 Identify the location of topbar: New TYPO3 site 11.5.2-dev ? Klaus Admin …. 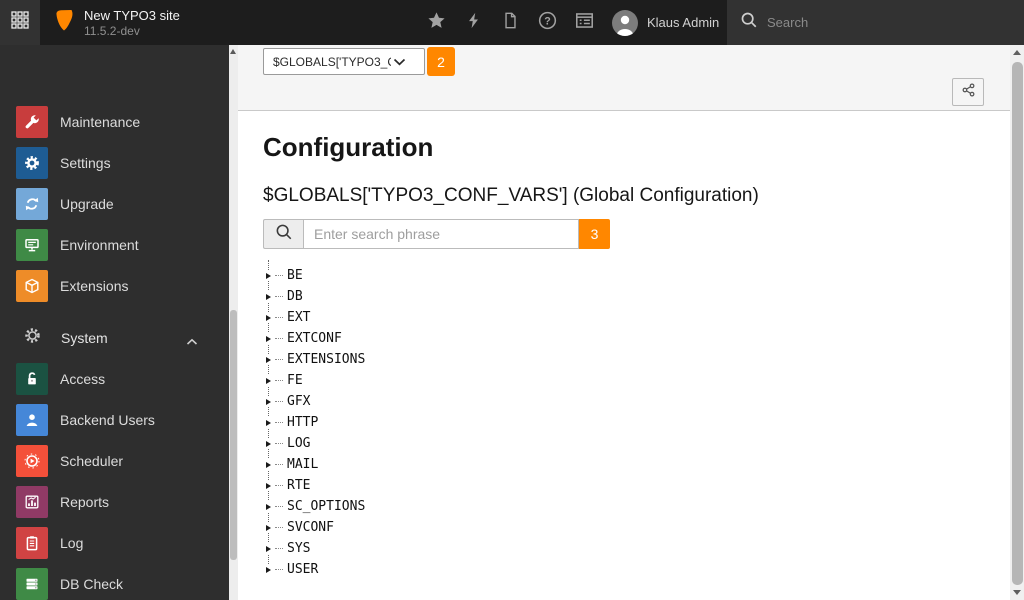
(512, 22).